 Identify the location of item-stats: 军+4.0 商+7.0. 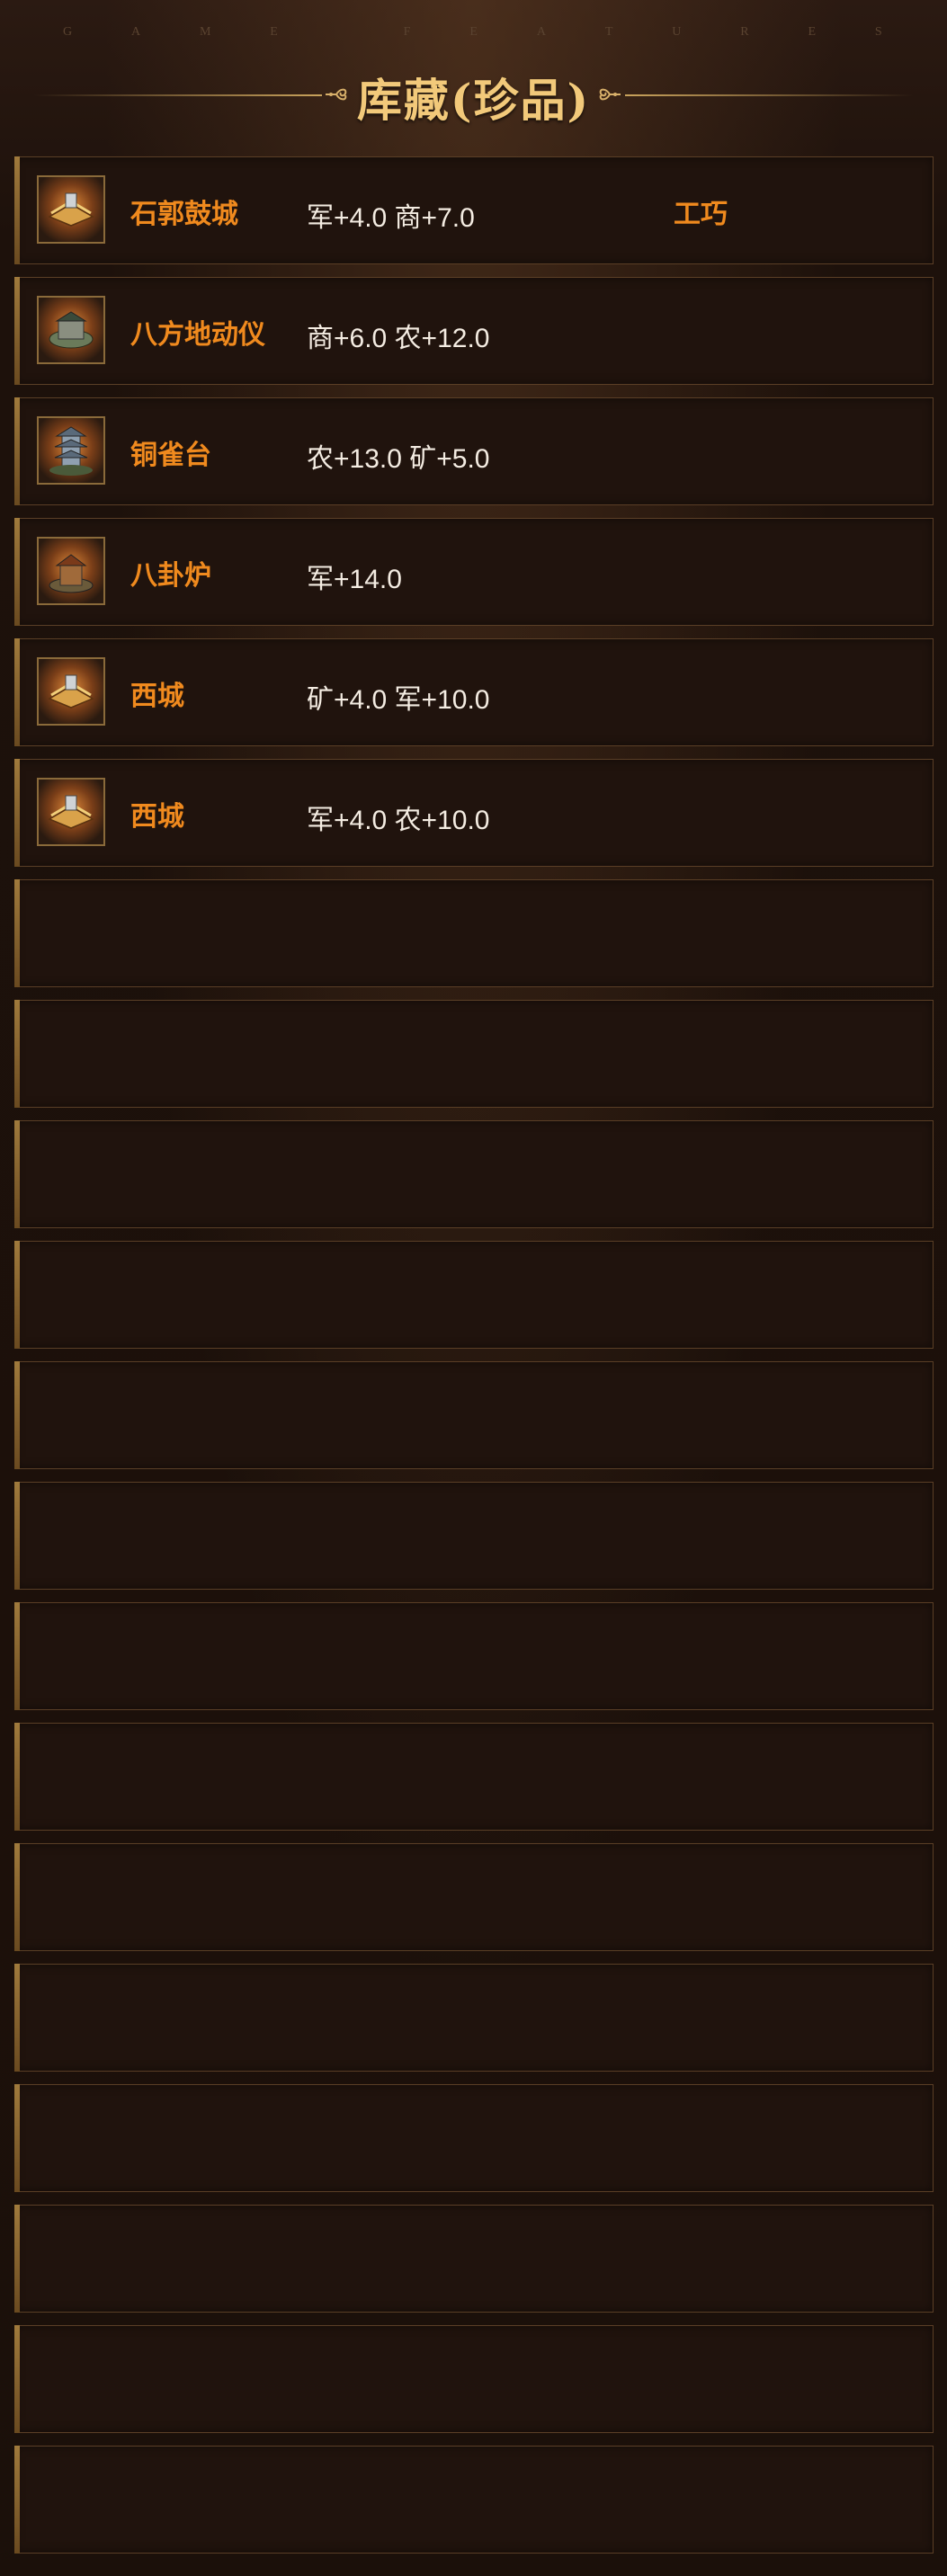
(391, 218).